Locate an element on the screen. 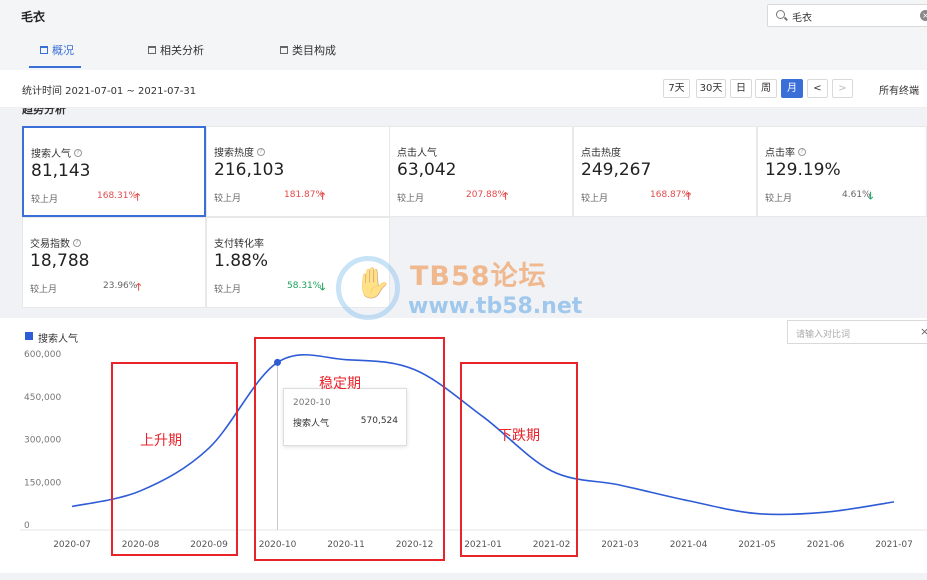 This screenshot has width=927, height=580. search-value: 毛衣 is located at coordinates (802, 18).